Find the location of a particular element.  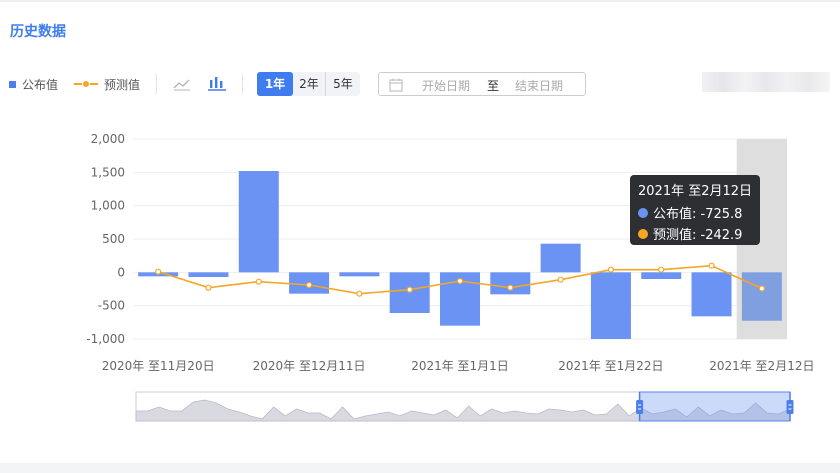

y-tick-label: 1,000 is located at coordinates (108, 206).